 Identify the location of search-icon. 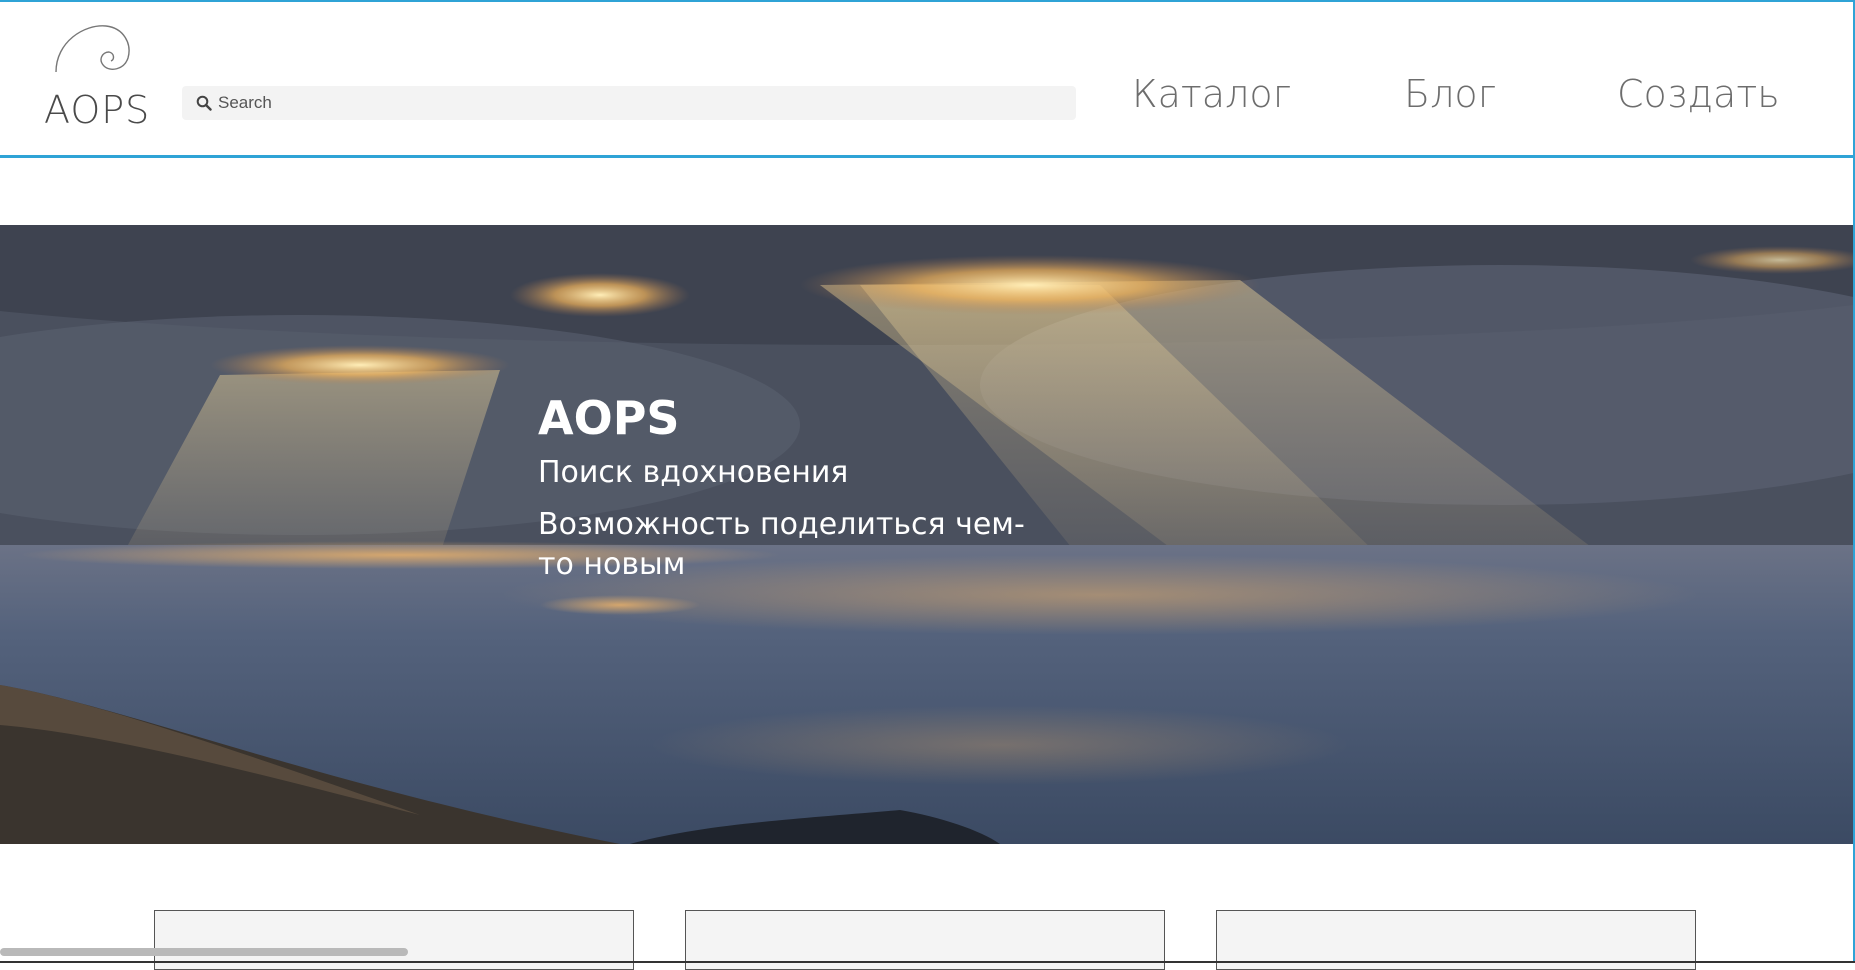
(204, 103).